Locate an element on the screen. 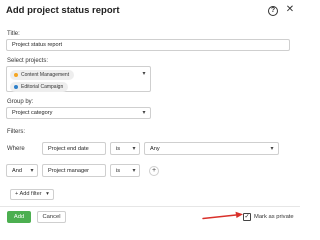 The image size is (320, 240). filter-field-select: Project end date is located at coordinates (74, 148).